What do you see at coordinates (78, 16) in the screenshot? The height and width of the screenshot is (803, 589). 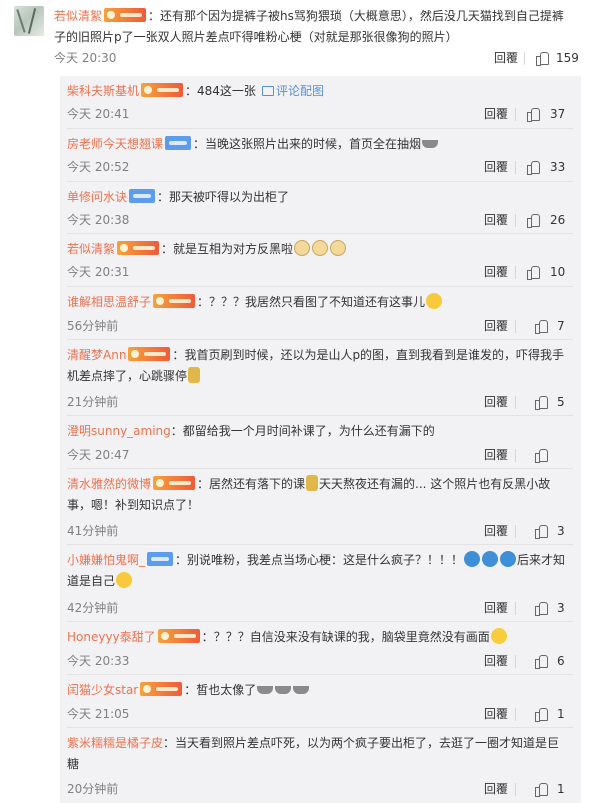 I see `comment-username: 若似清絮` at bounding box center [78, 16].